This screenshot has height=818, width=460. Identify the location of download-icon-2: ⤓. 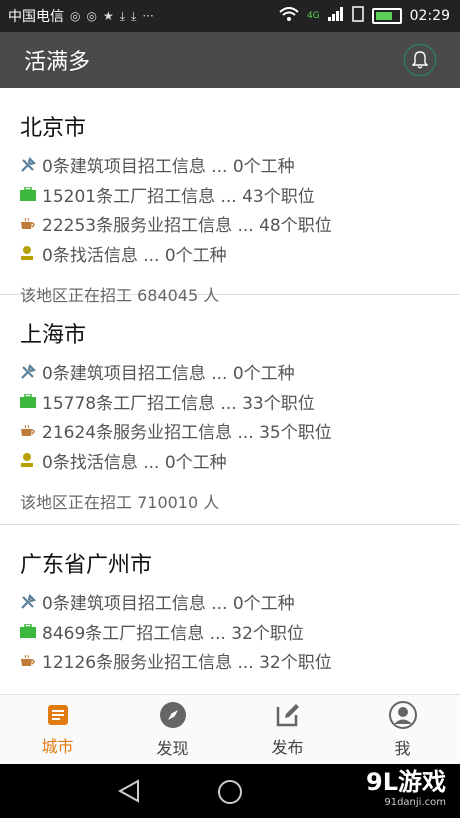
(134, 15).